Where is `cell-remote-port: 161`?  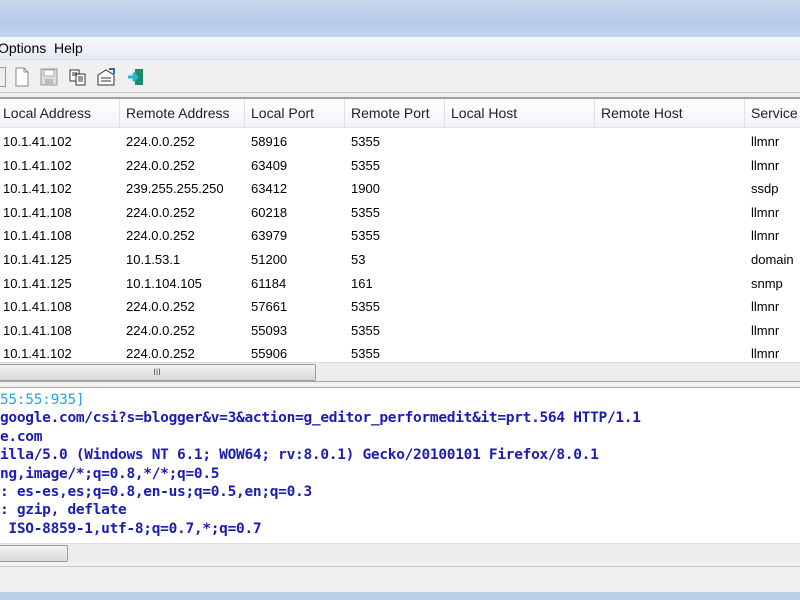
cell-remote-port: 161 is located at coordinates (362, 283).